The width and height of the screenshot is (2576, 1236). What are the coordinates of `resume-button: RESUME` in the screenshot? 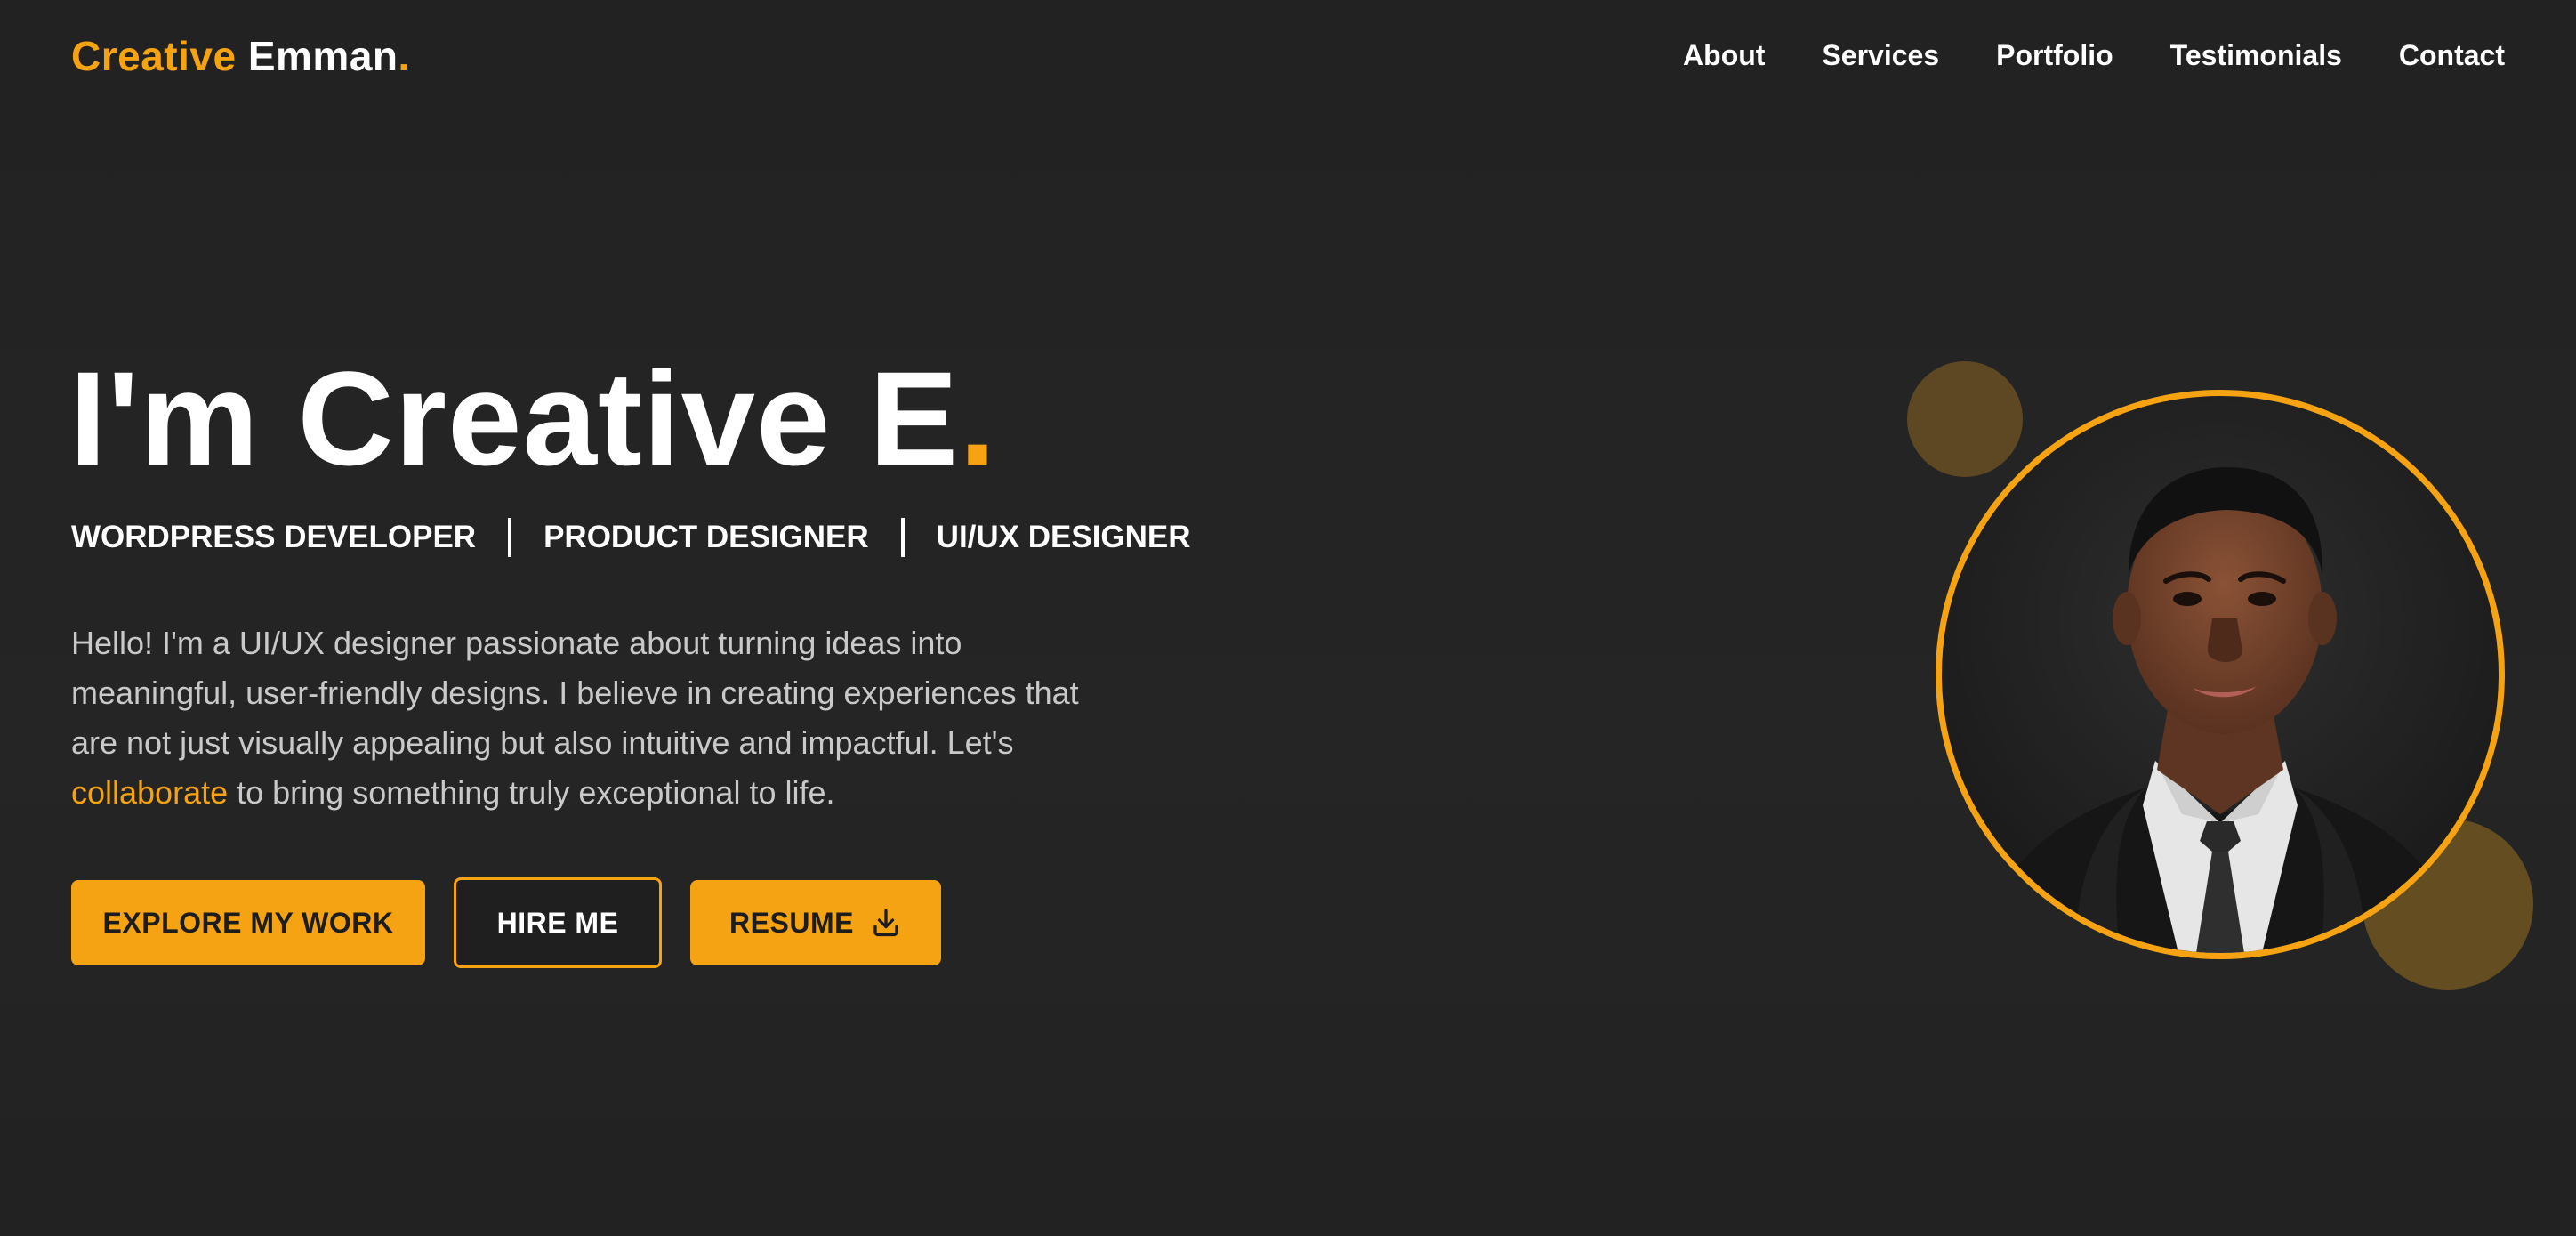 It's located at (815, 923).